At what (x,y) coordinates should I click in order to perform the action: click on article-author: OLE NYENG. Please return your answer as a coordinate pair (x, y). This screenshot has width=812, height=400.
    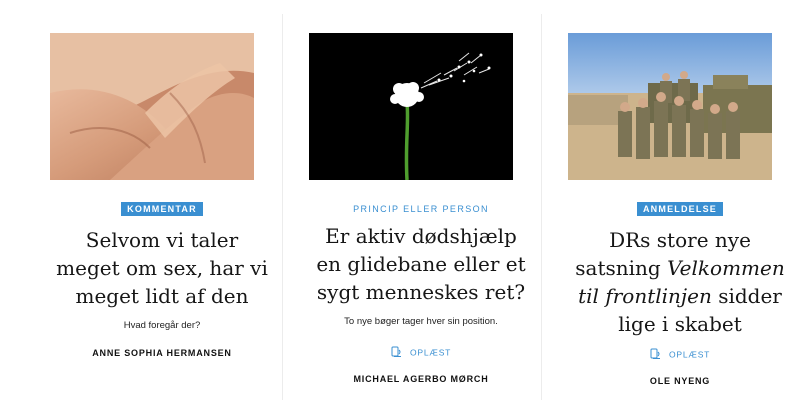
    Looking at the image, I should click on (680, 381).